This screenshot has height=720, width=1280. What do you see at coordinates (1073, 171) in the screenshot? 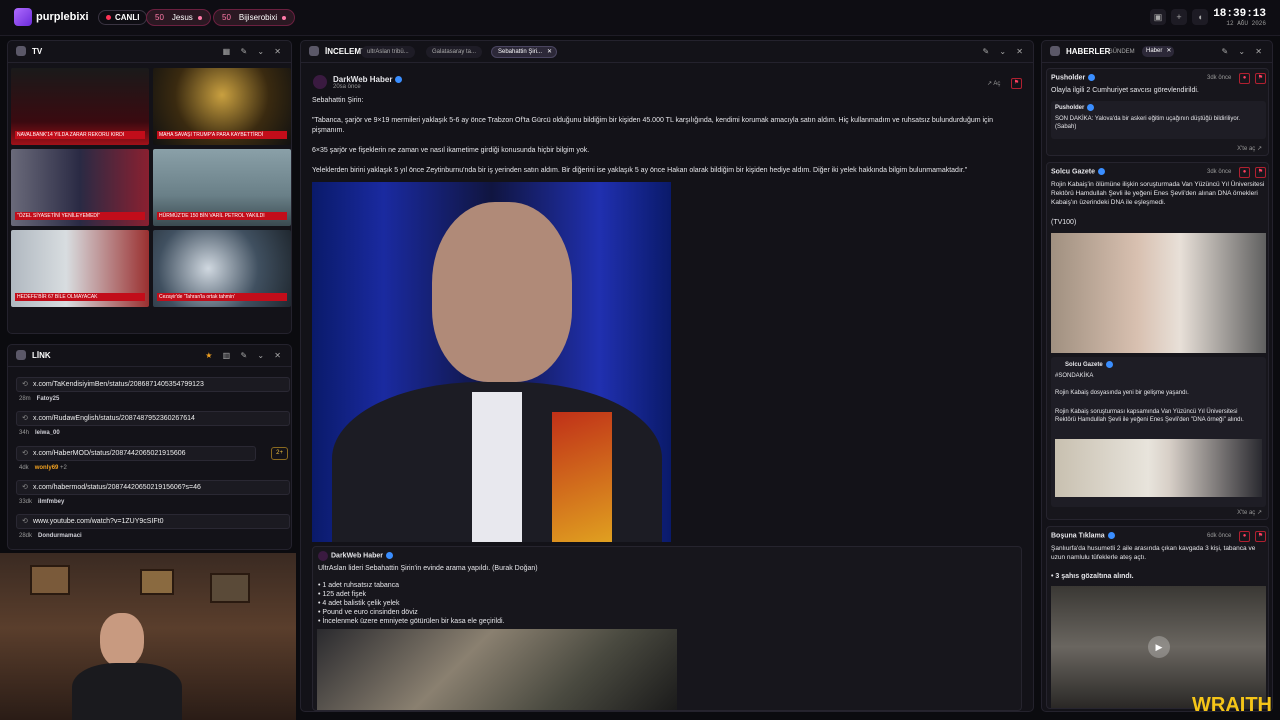
I see `news-author: Solcu Gazete` at bounding box center [1073, 171].